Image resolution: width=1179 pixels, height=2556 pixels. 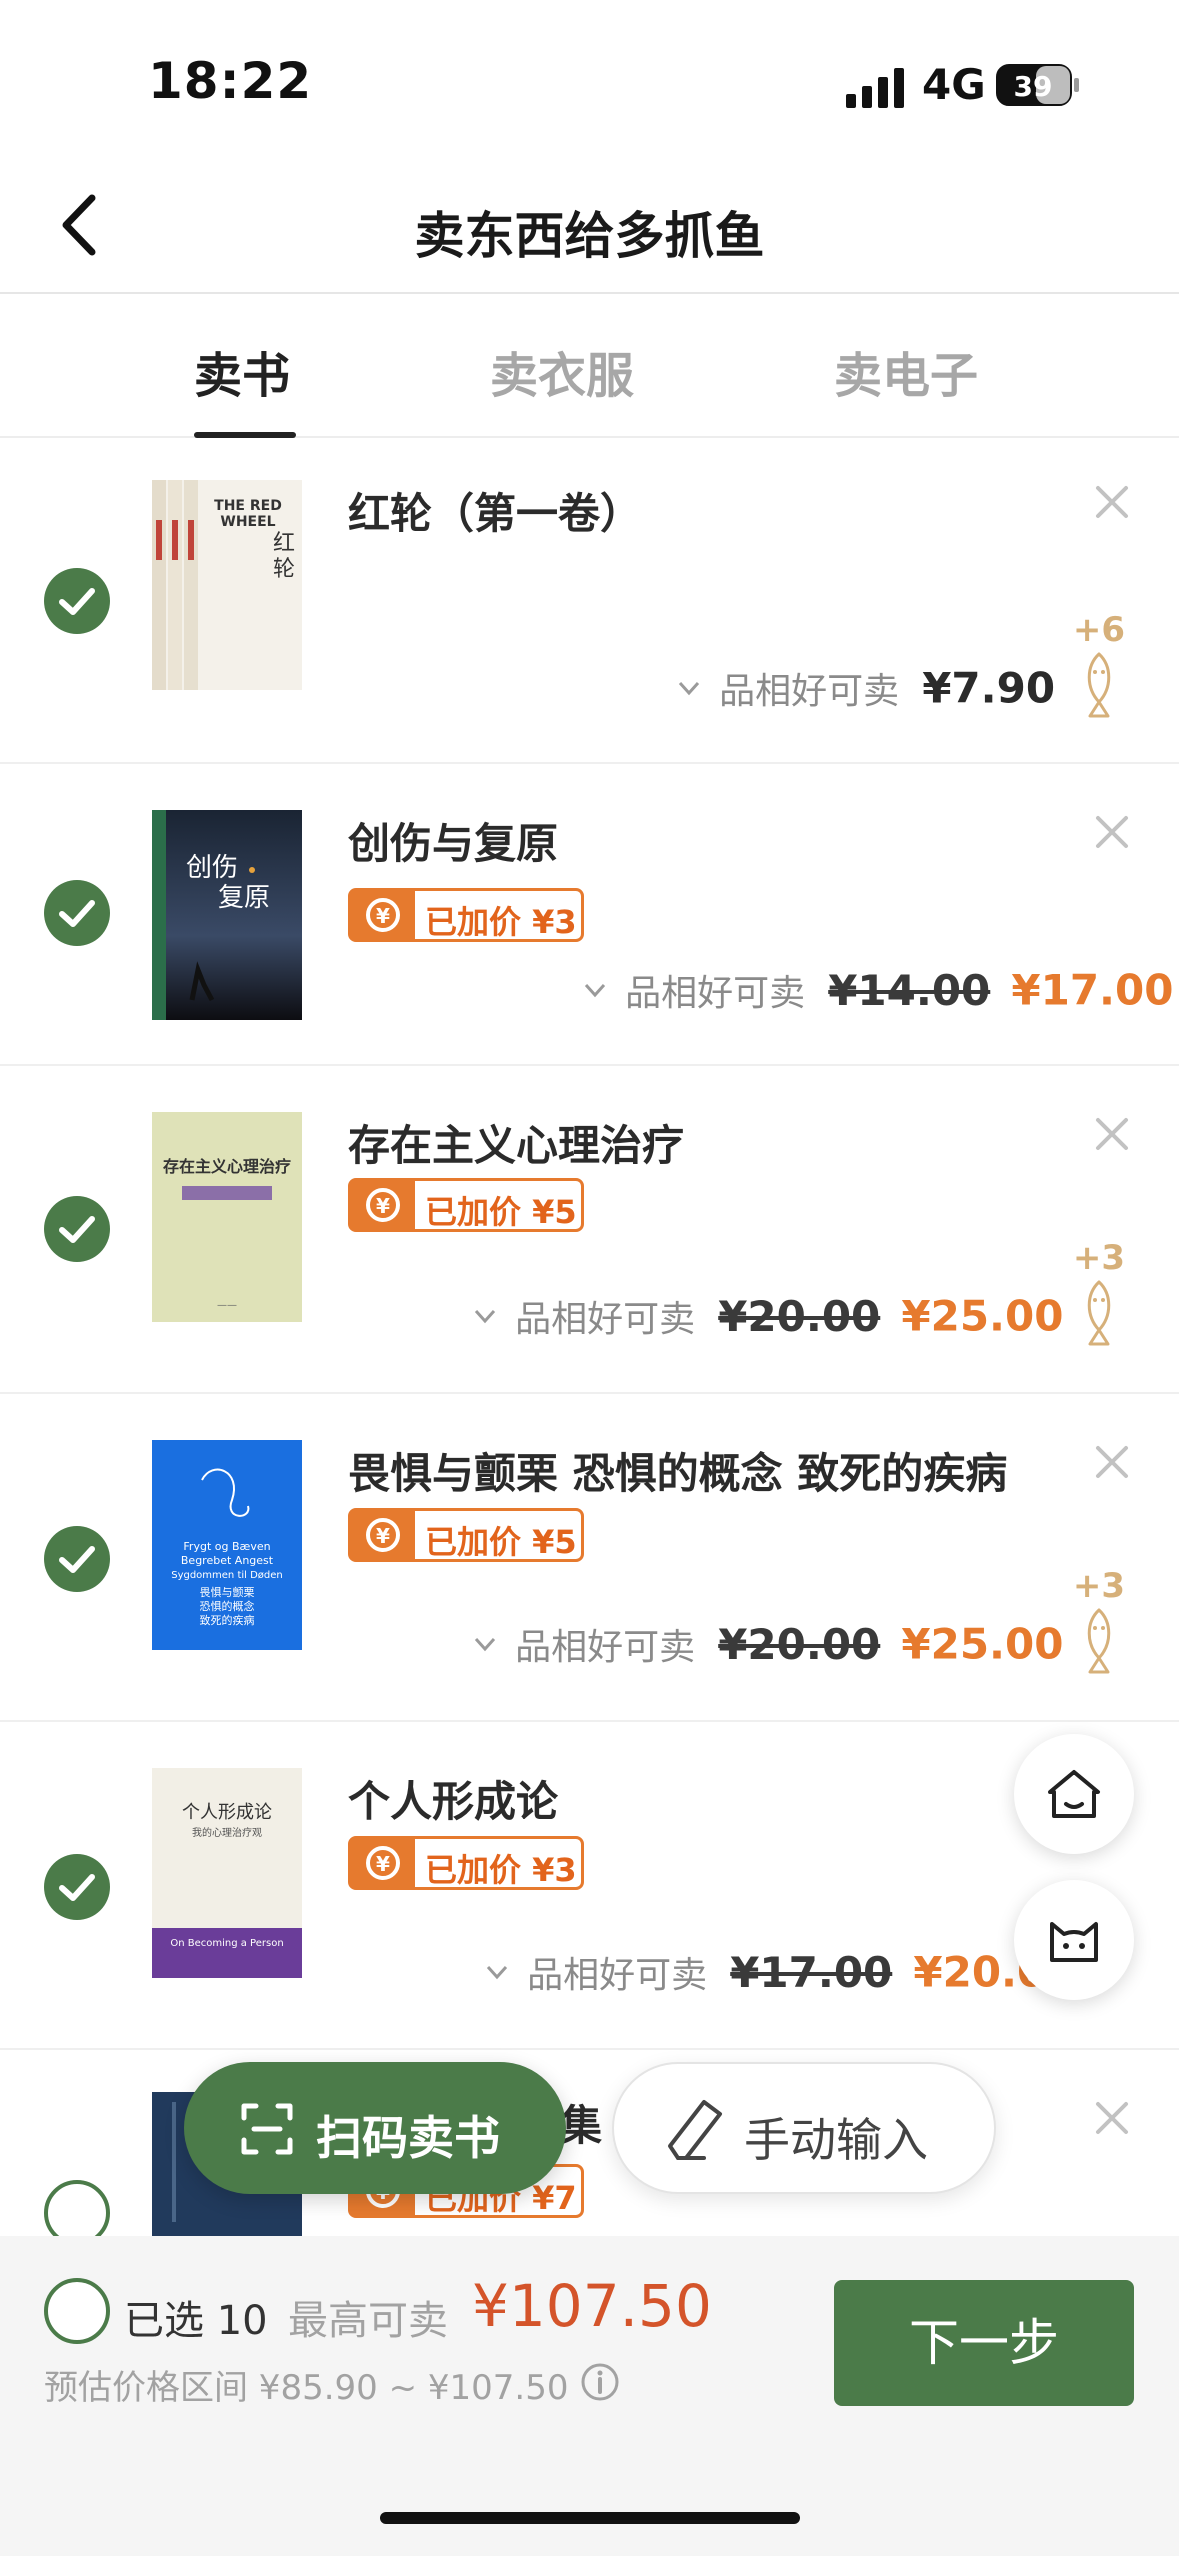 I want to click on book-cover: 创伤 复原, so click(x=227, y=915).